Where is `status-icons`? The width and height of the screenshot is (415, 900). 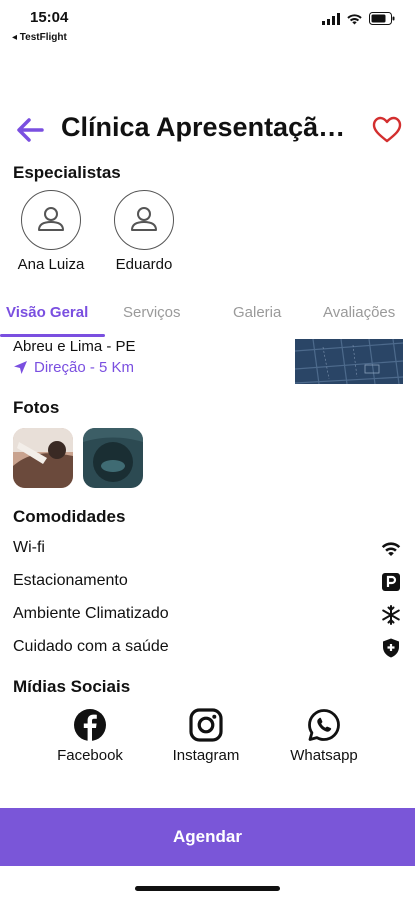 status-icons is located at coordinates (358, 18).